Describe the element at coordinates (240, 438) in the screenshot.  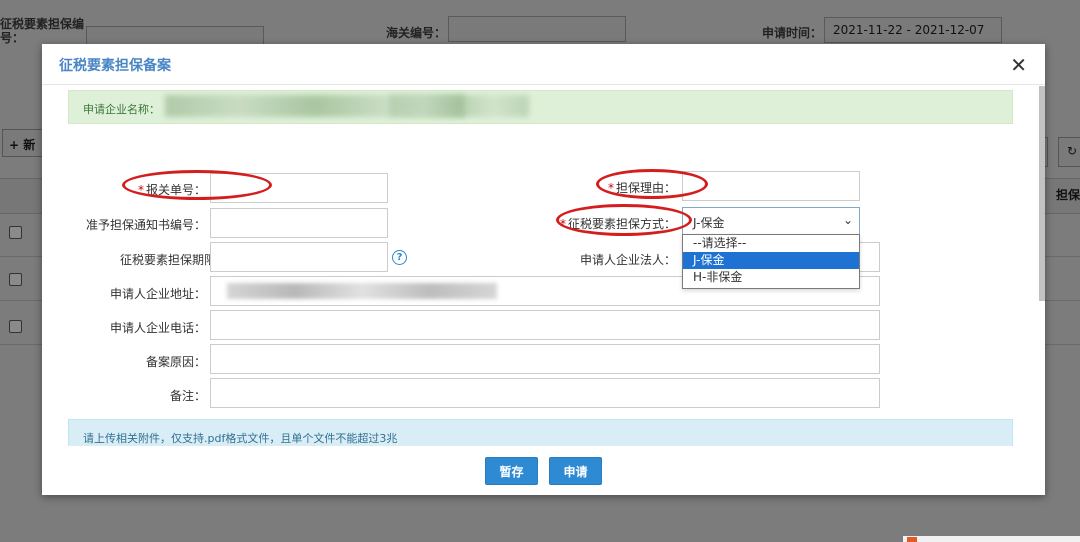
I see `upload-notice-text: 请上传相关附件，仅支持.pdf格式文件，且单个文件不能超过3兆` at that location.